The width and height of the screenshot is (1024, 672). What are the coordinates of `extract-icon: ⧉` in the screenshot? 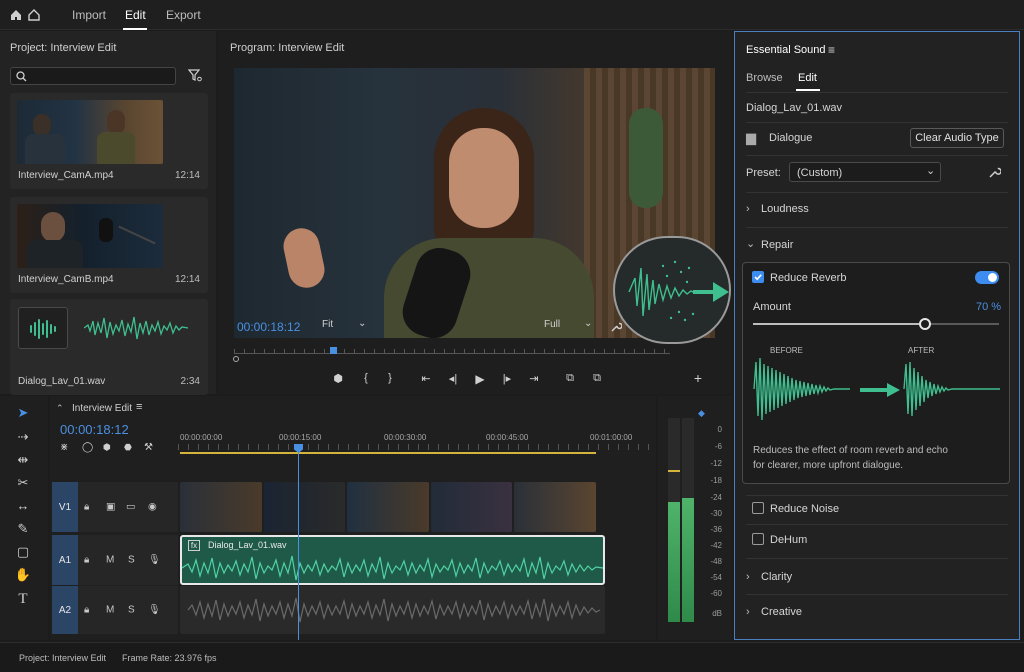 It's located at (597, 378).